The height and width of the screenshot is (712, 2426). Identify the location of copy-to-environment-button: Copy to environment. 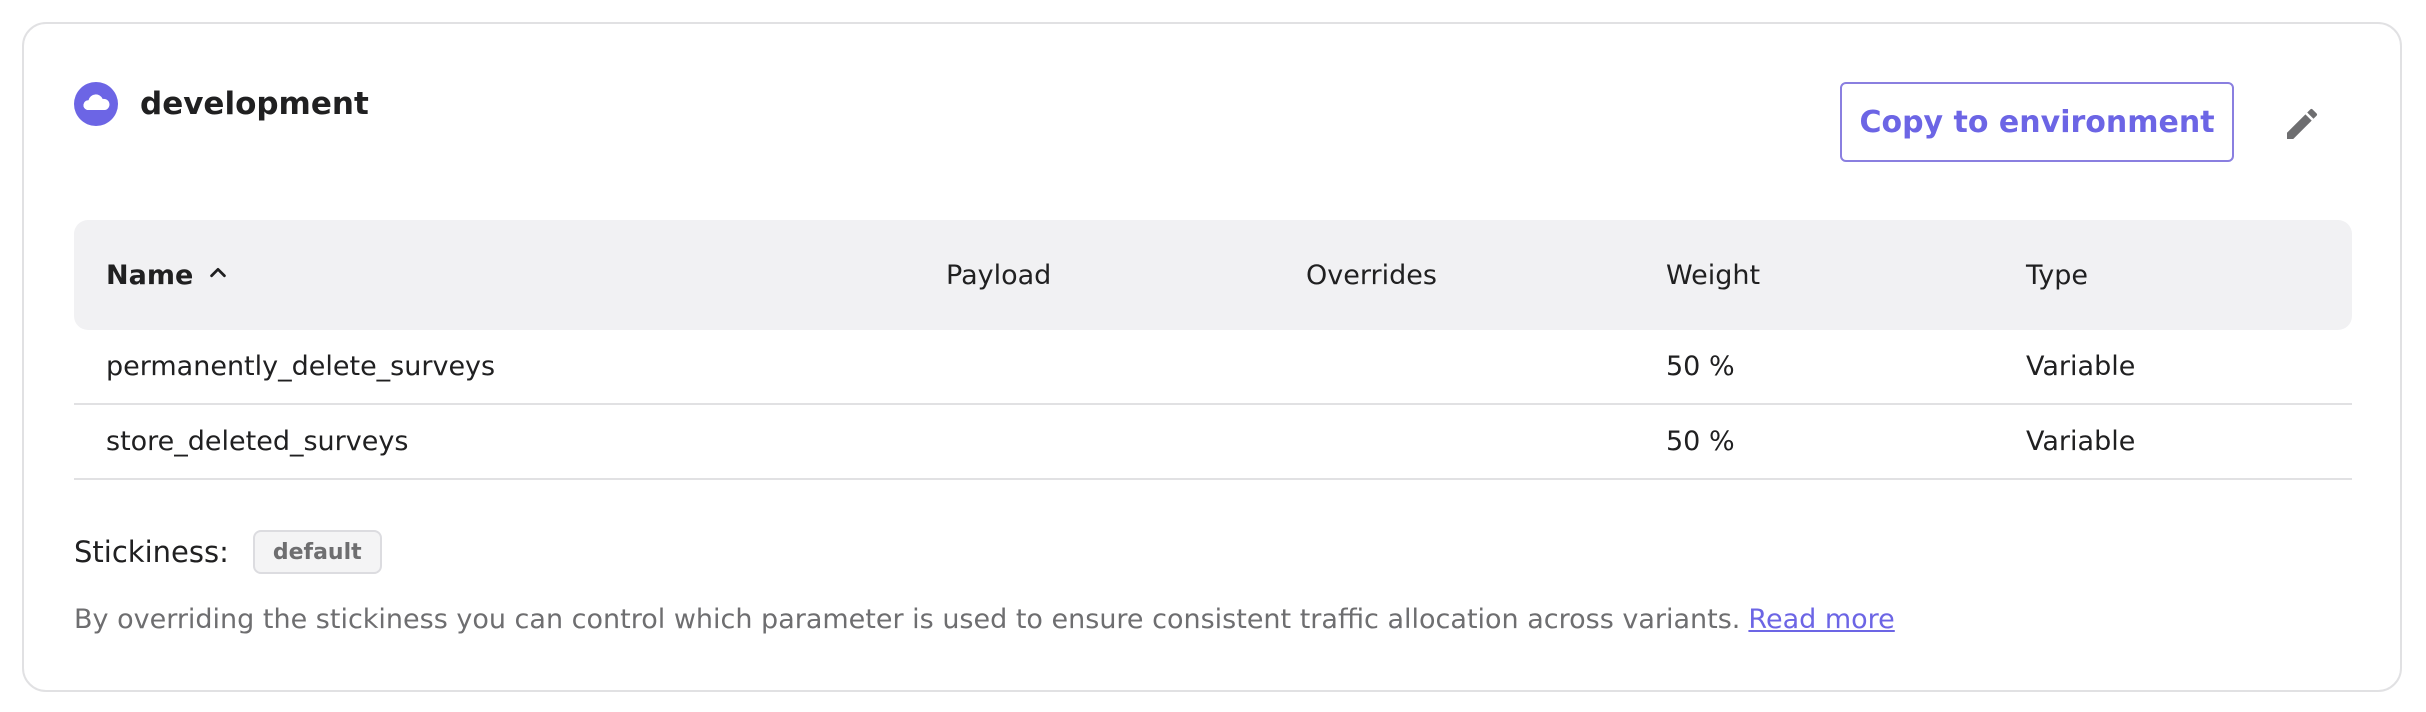
(2037, 122).